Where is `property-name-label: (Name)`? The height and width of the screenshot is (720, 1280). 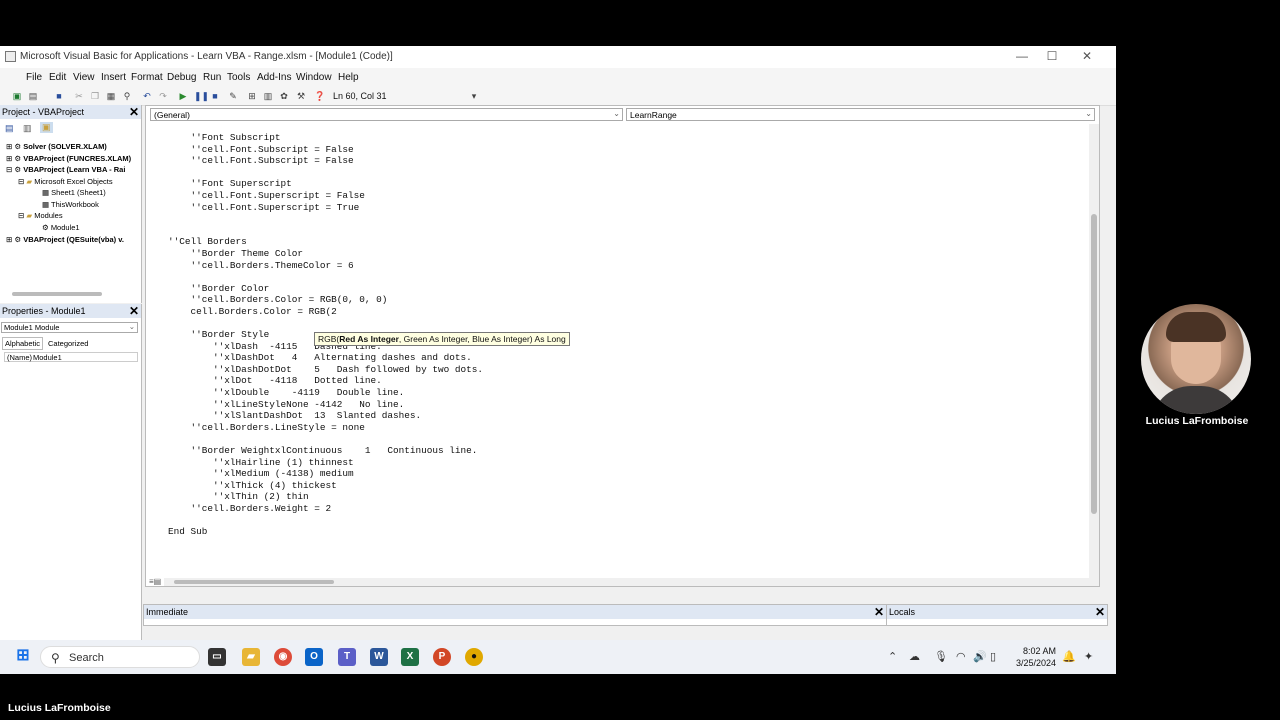 property-name-label: (Name) is located at coordinates (20, 357).